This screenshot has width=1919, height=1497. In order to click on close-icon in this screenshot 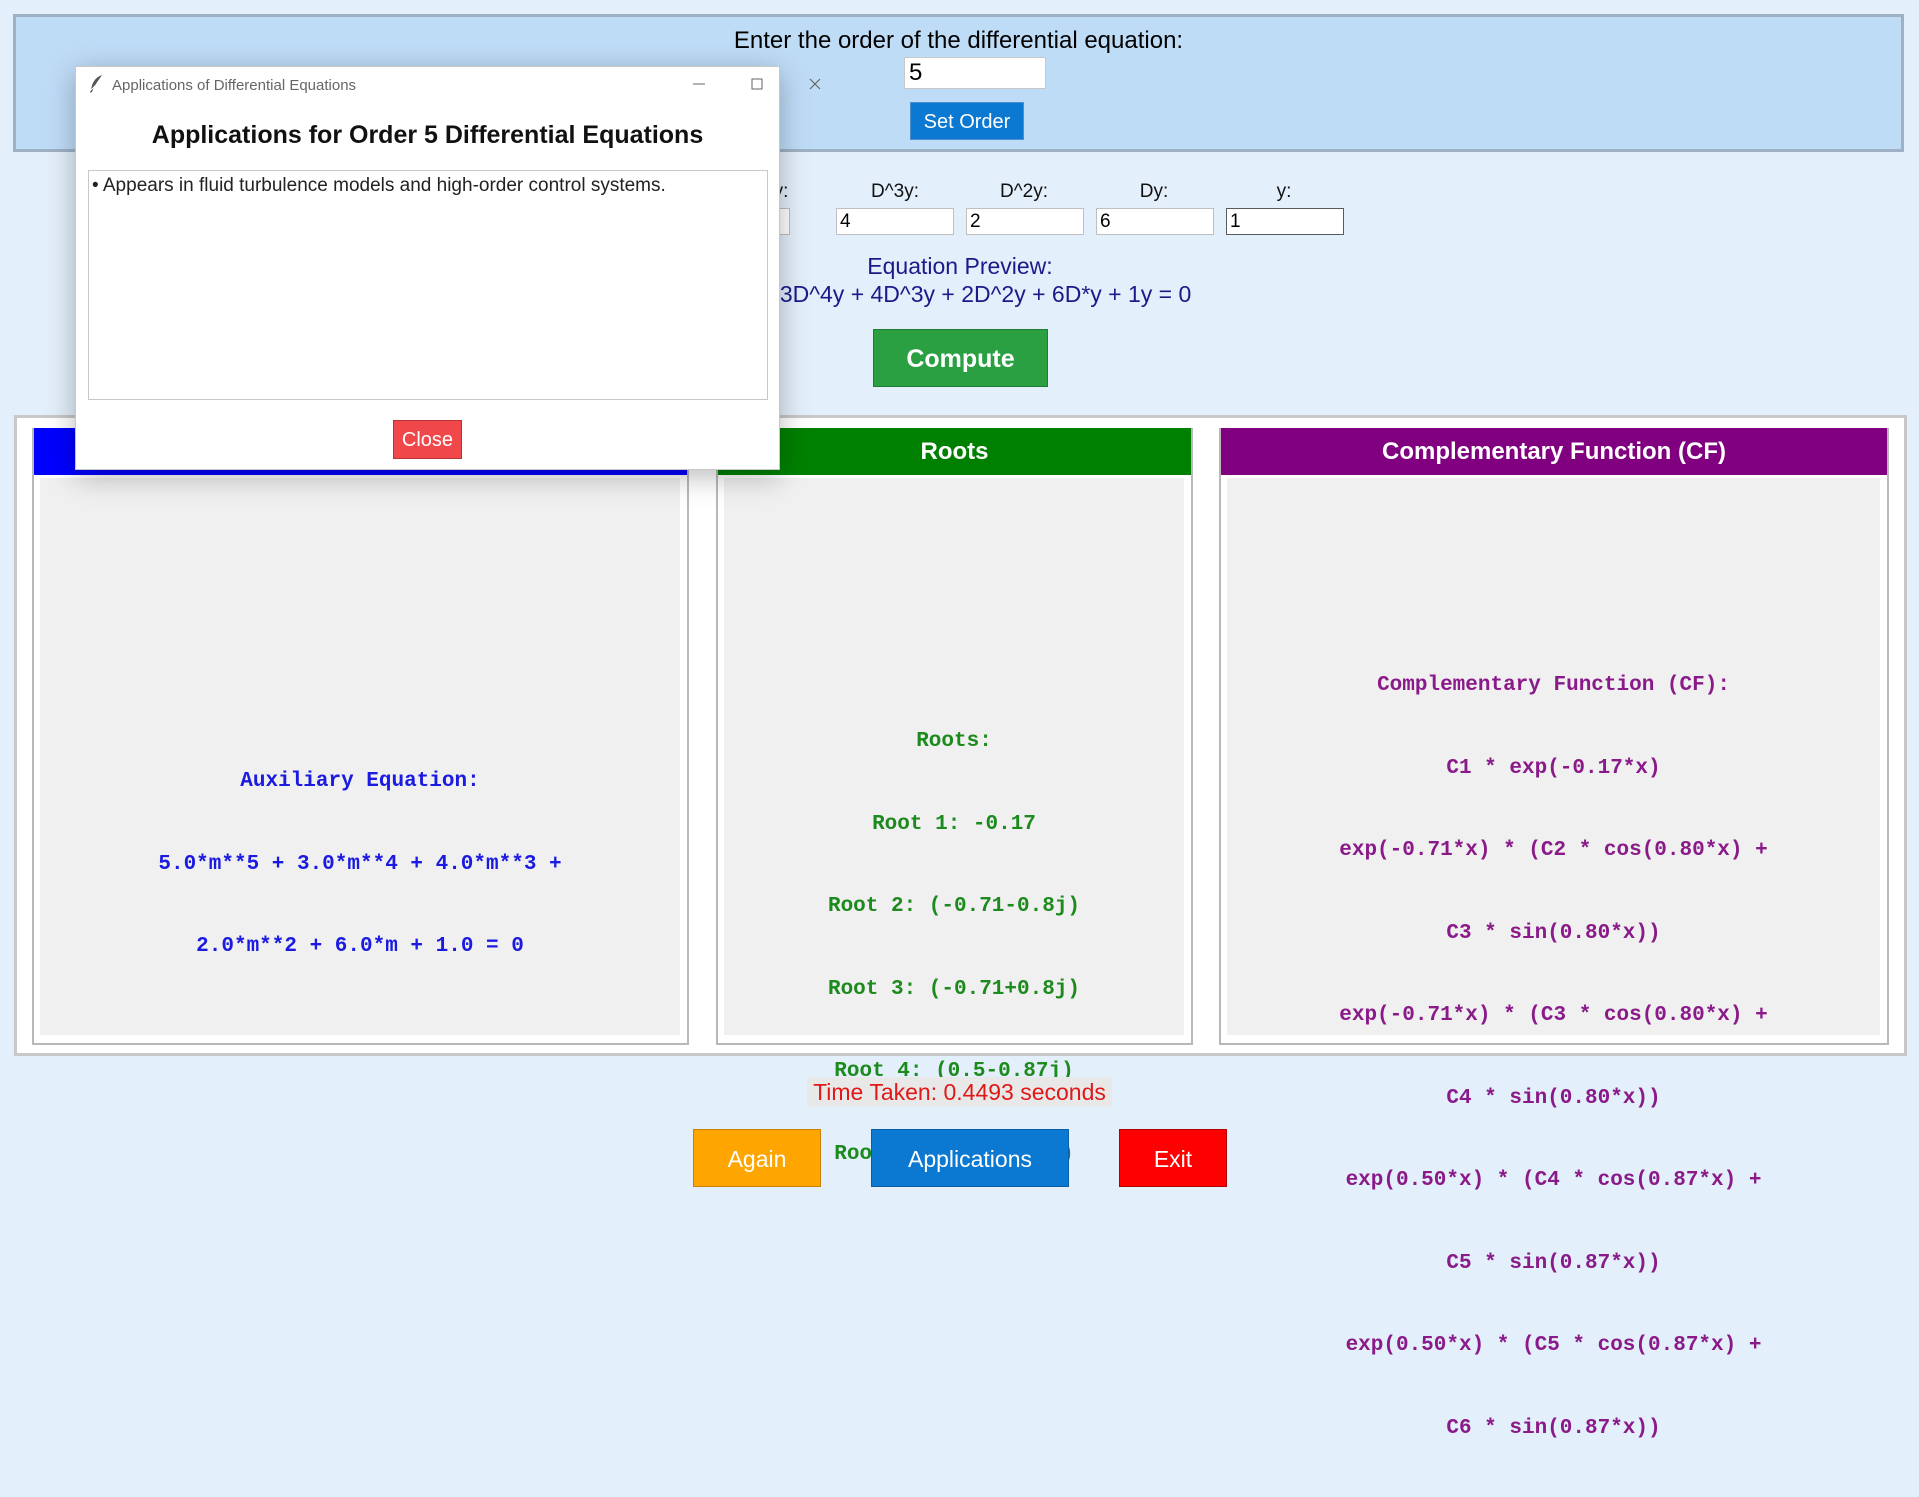, I will do `click(815, 85)`.